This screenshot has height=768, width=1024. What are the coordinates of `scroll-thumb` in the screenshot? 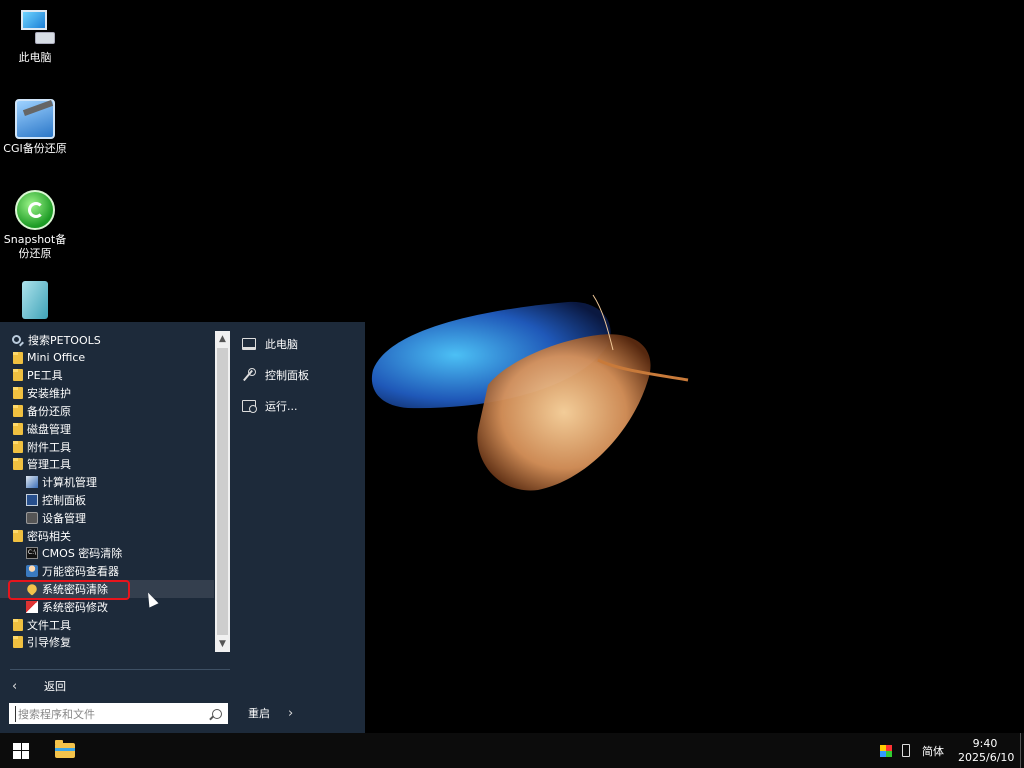 It's located at (222, 491).